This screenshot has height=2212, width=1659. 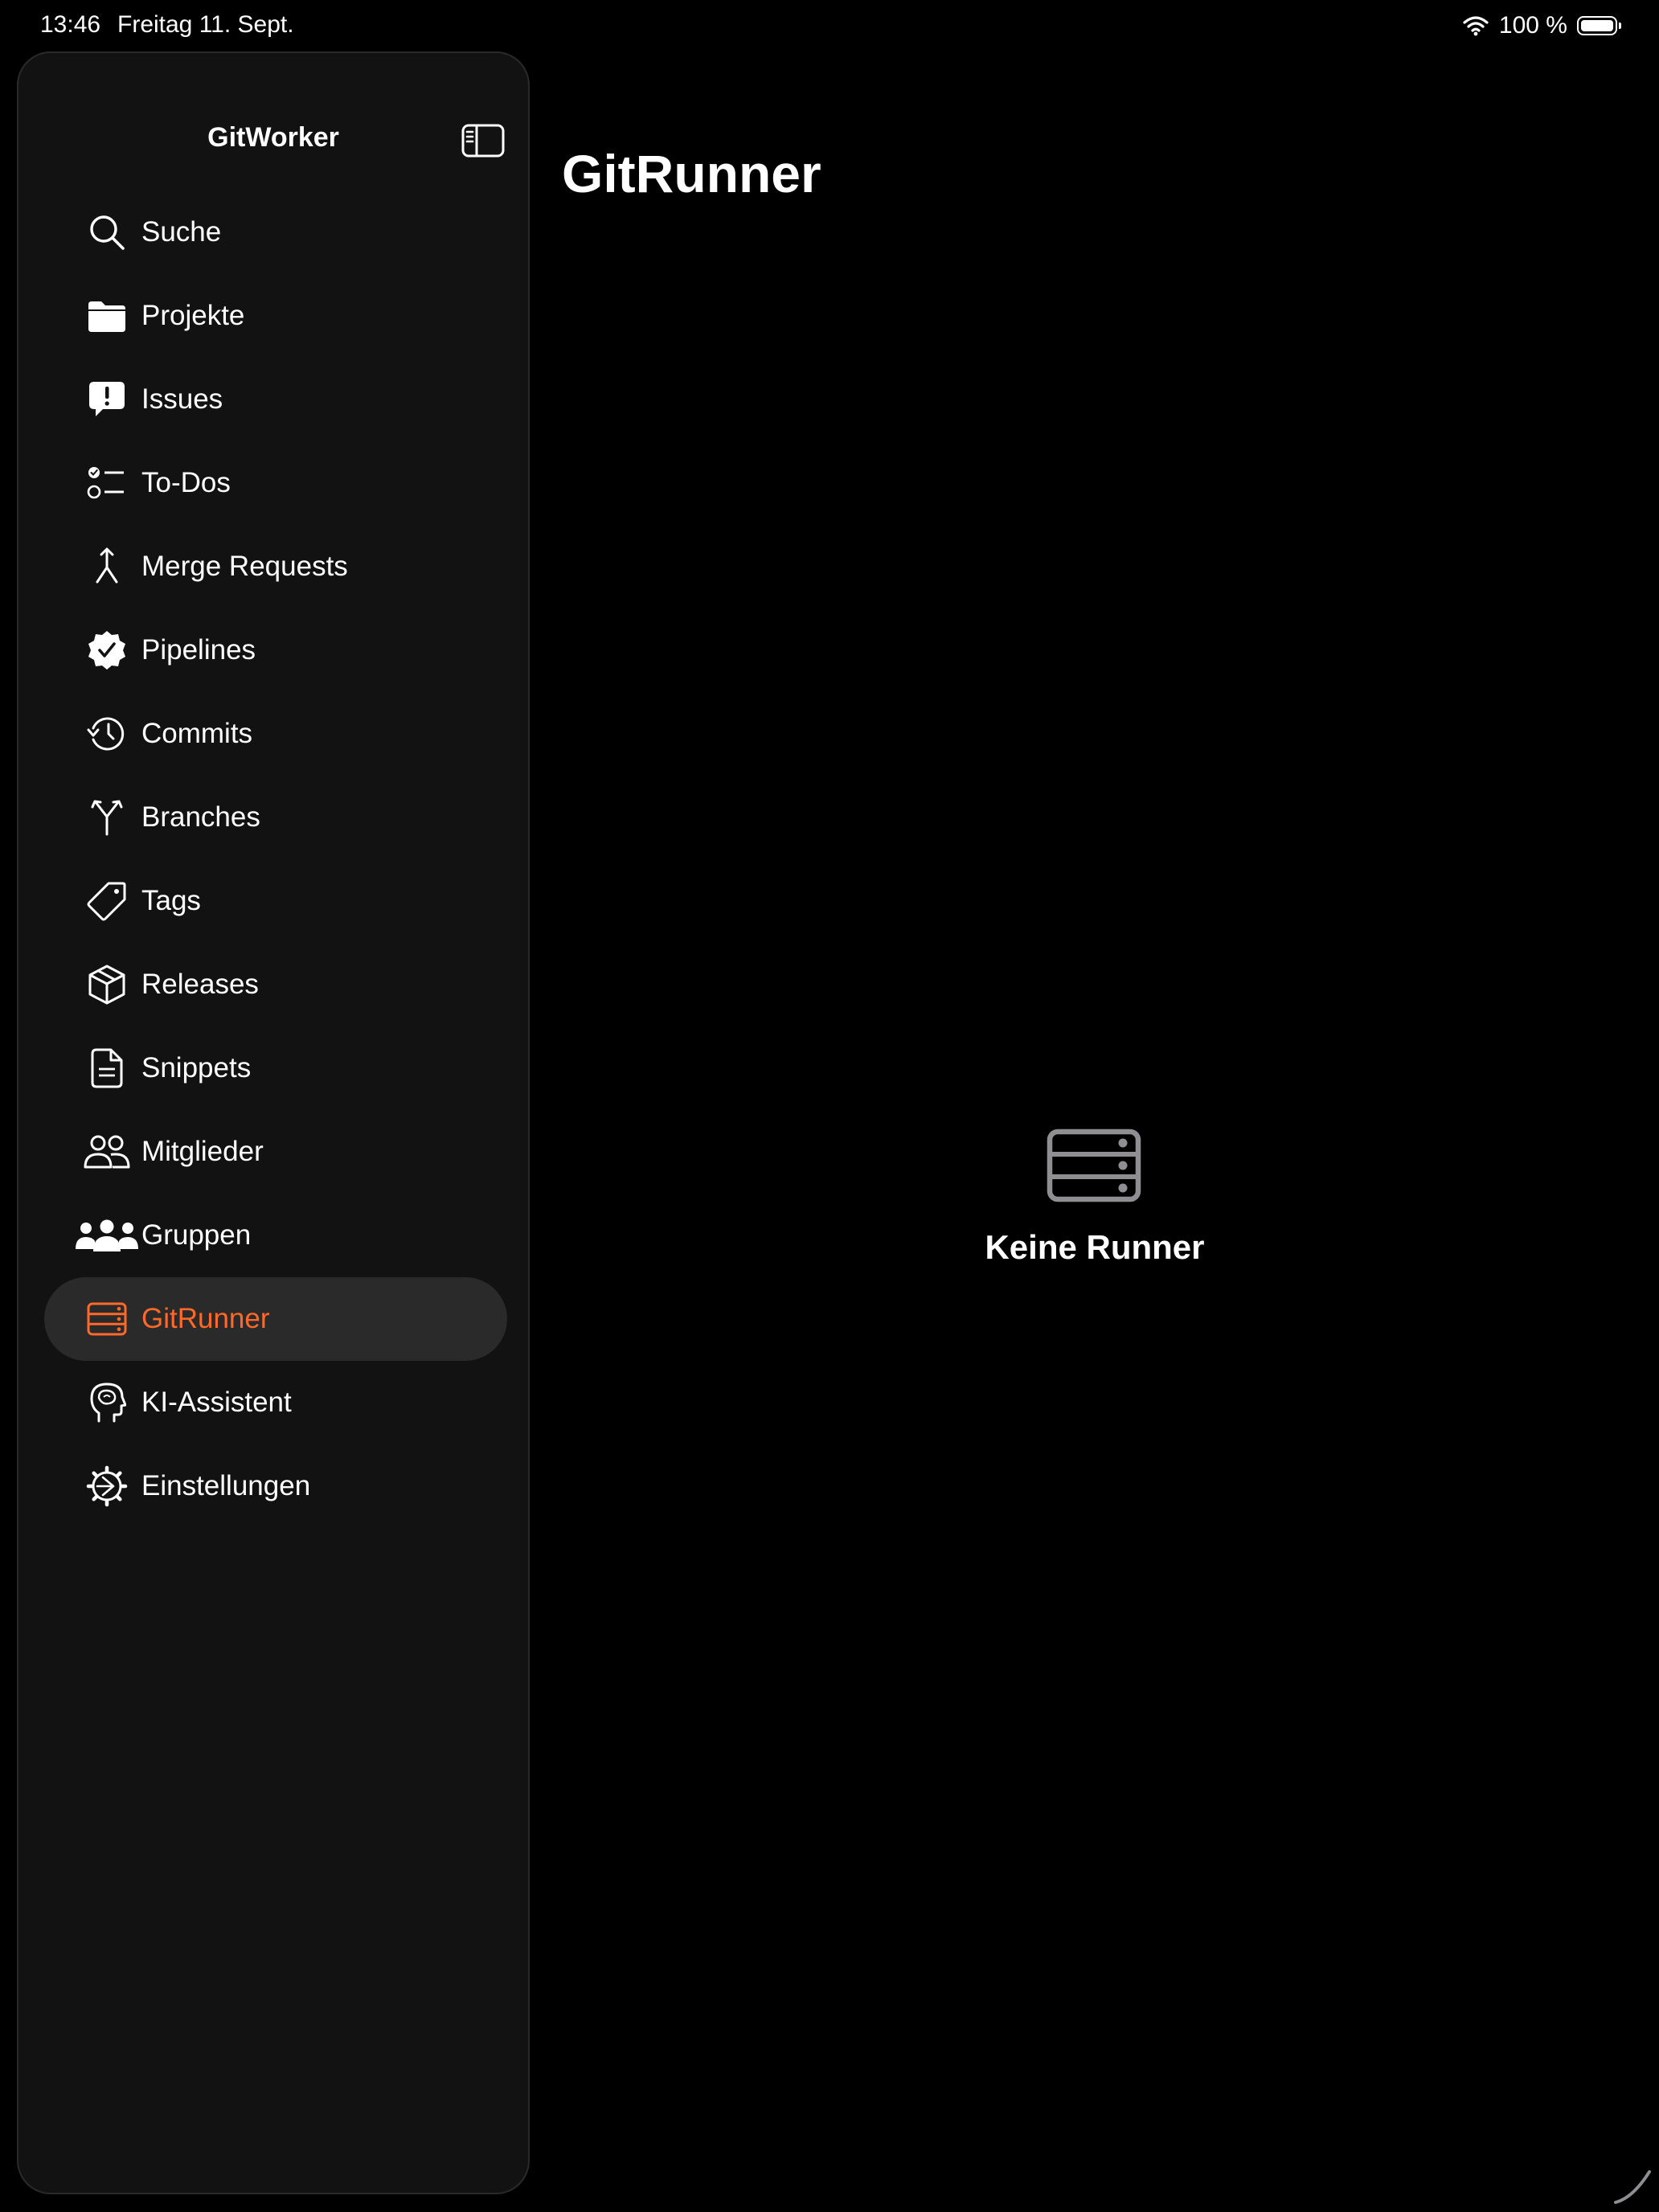 What do you see at coordinates (1095, 1247) in the screenshot?
I see `empty-state-message: Keine Runner` at bounding box center [1095, 1247].